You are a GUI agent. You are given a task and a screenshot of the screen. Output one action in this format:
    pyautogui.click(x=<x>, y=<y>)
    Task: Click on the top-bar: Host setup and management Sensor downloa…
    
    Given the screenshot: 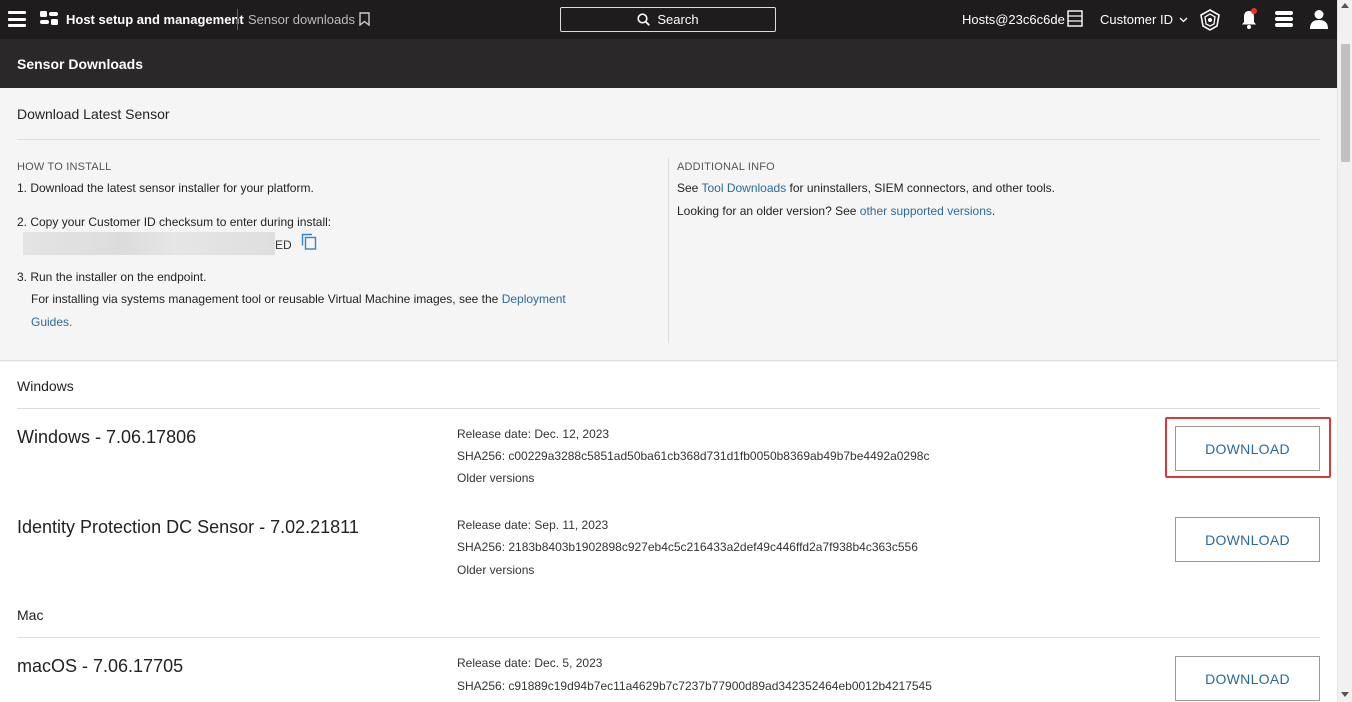 What is the action you would take?
    pyautogui.click(x=668, y=19)
    